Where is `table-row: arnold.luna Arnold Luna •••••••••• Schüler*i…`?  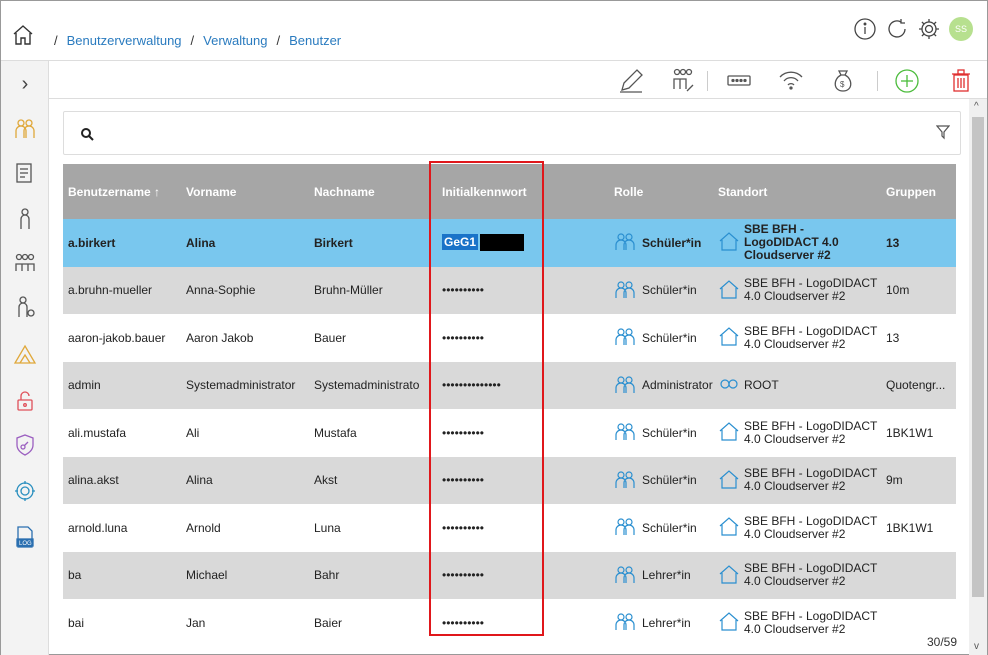 table-row: arnold.luna Arnold Luna •••••••••• Schüler*i… is located at coordinates (509, 528).